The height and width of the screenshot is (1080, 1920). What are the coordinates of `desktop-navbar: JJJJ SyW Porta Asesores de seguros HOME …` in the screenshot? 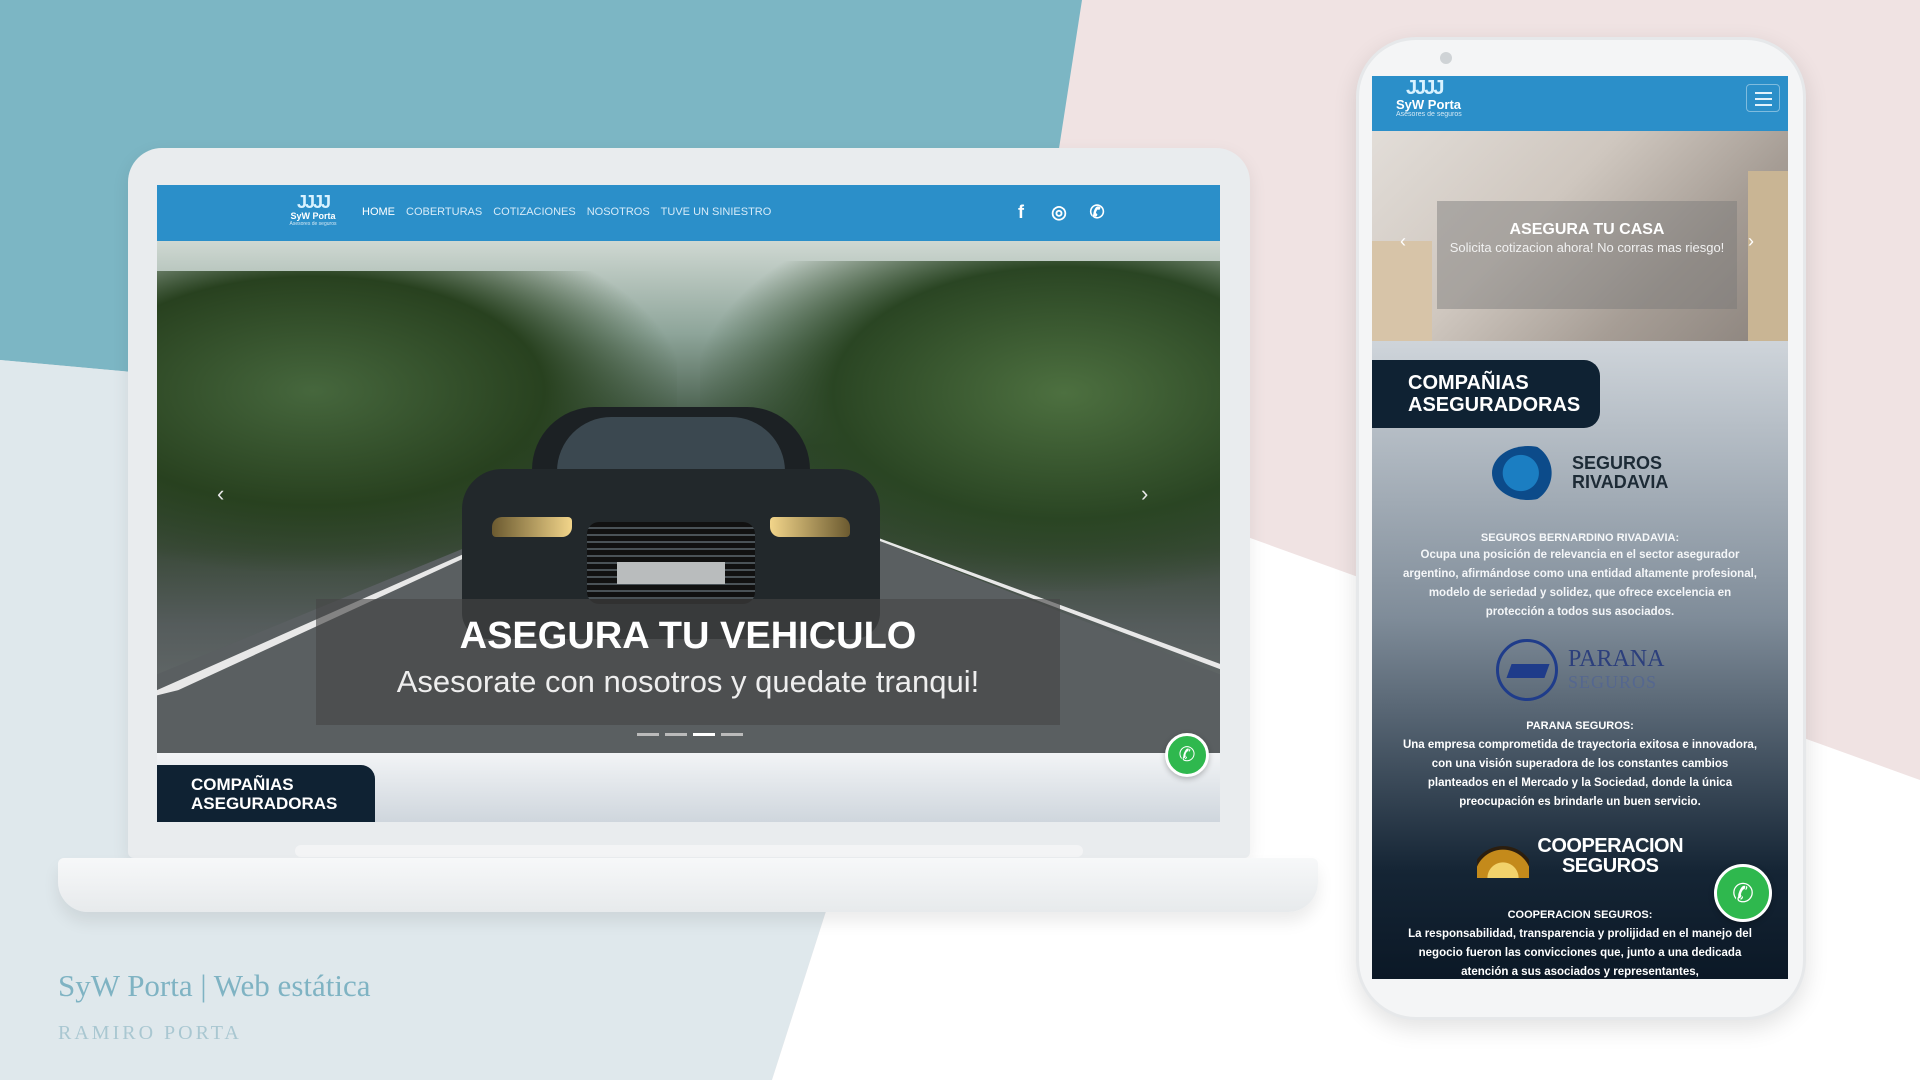 It's located at (688, 213).